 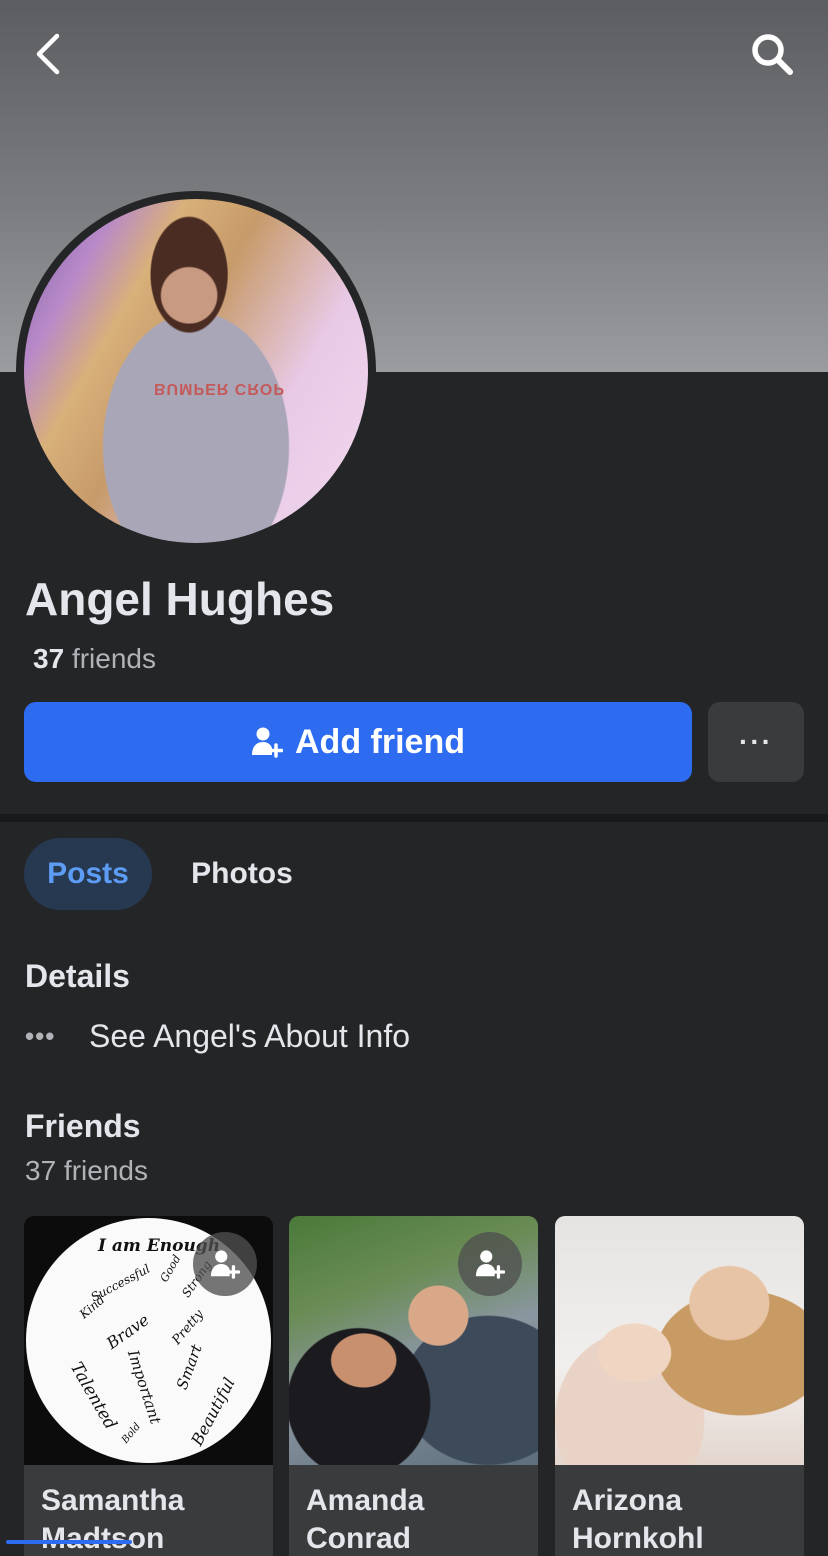 I want to click on tab-photos-label: Photos, so click(x=242, y=873).